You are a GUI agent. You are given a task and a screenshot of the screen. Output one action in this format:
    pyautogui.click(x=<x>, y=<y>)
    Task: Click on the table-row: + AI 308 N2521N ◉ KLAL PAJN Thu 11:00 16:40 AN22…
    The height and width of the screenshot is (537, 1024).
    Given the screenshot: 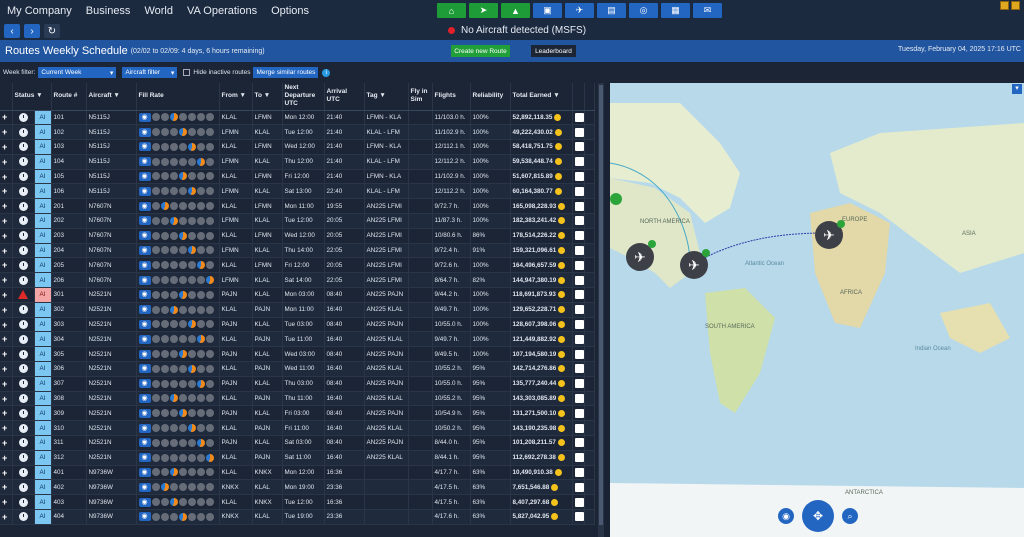 What is the action you would take?
    pyautogui.click(x=297, y=399)
    